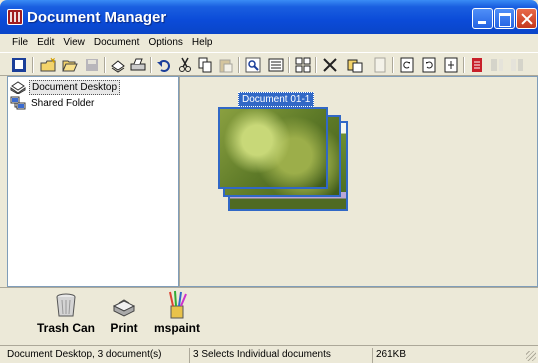 The width and height of the screenshot is (538, 363). I want to click on document-label: Document 01-1, so click(276, 99).